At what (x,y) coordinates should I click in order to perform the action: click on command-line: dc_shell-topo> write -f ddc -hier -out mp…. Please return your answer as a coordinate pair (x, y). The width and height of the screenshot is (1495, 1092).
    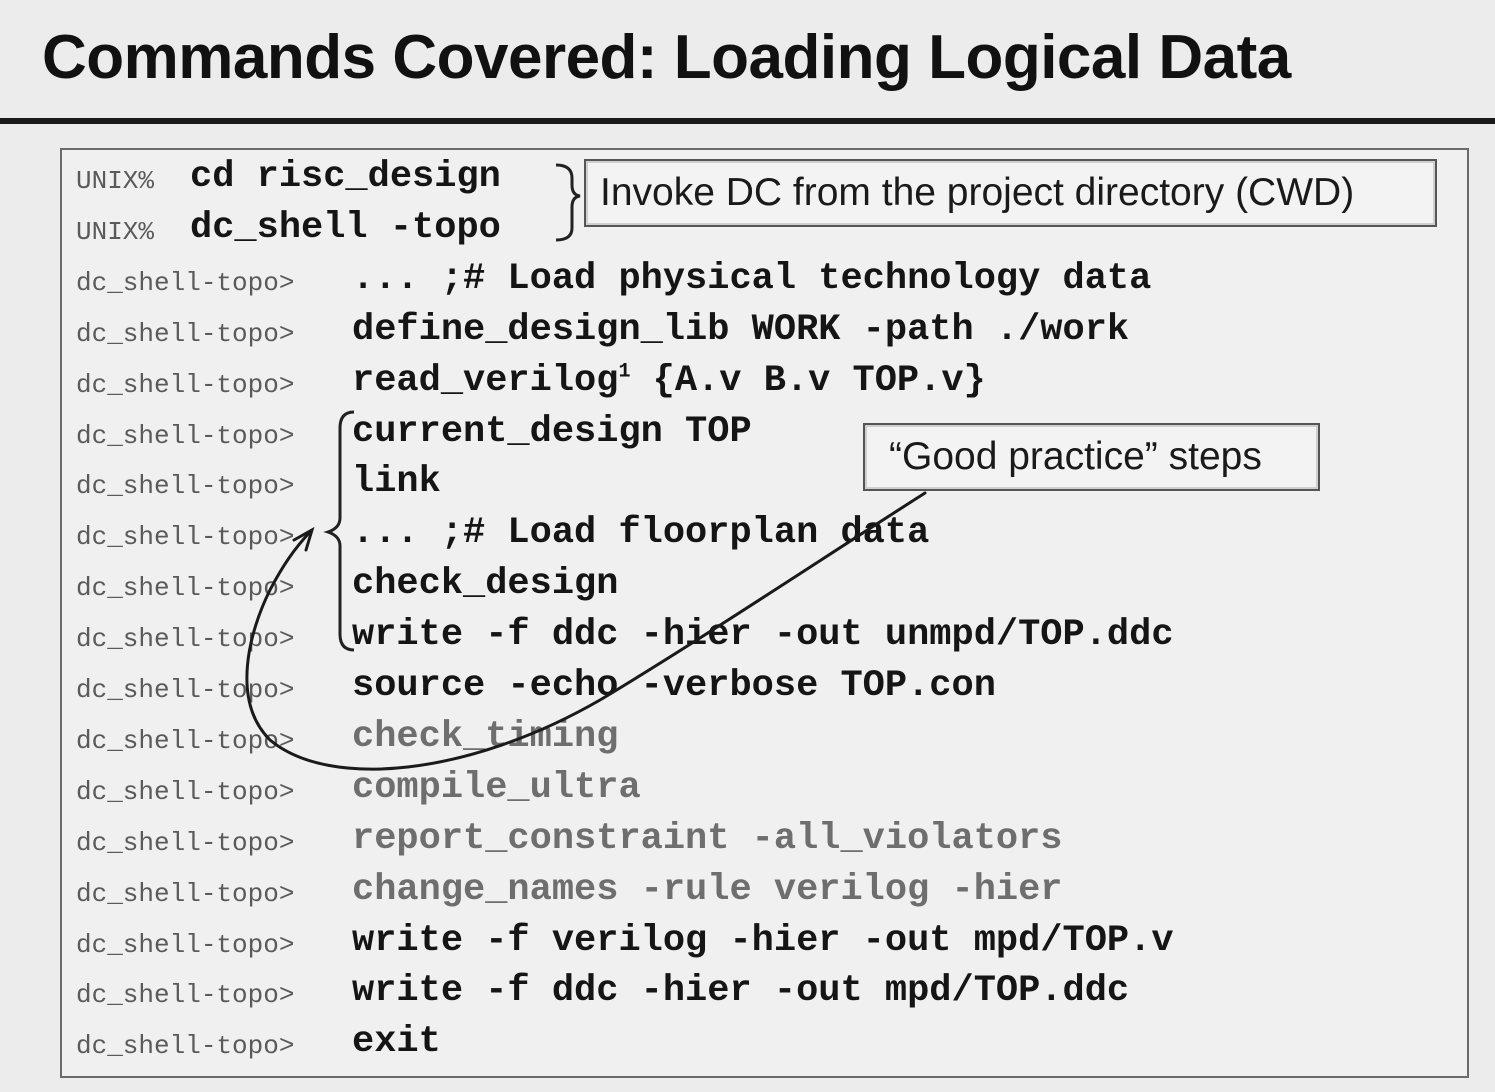
    Looking at the image, I should click on (766, 996).